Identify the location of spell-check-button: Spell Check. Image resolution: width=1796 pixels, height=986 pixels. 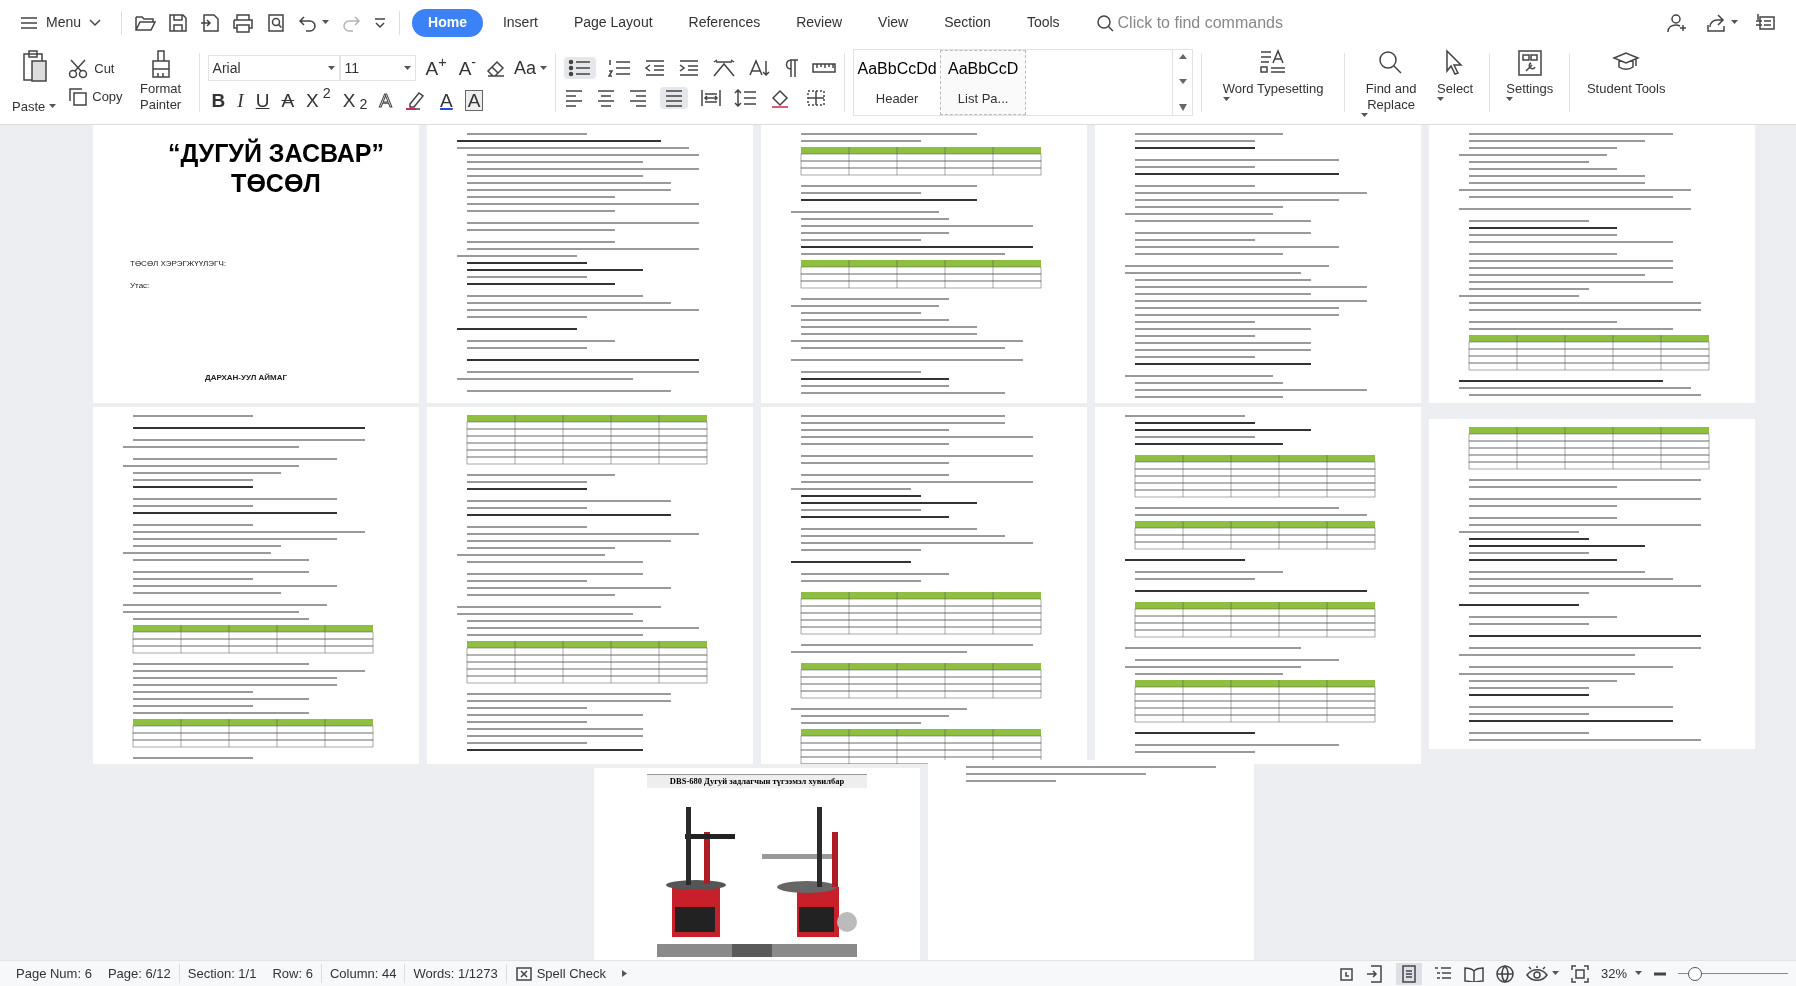
(560, 973).